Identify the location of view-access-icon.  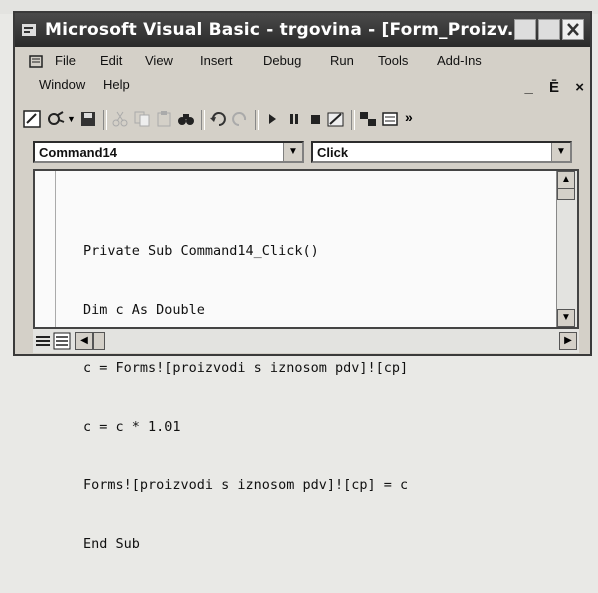
(32, 119).